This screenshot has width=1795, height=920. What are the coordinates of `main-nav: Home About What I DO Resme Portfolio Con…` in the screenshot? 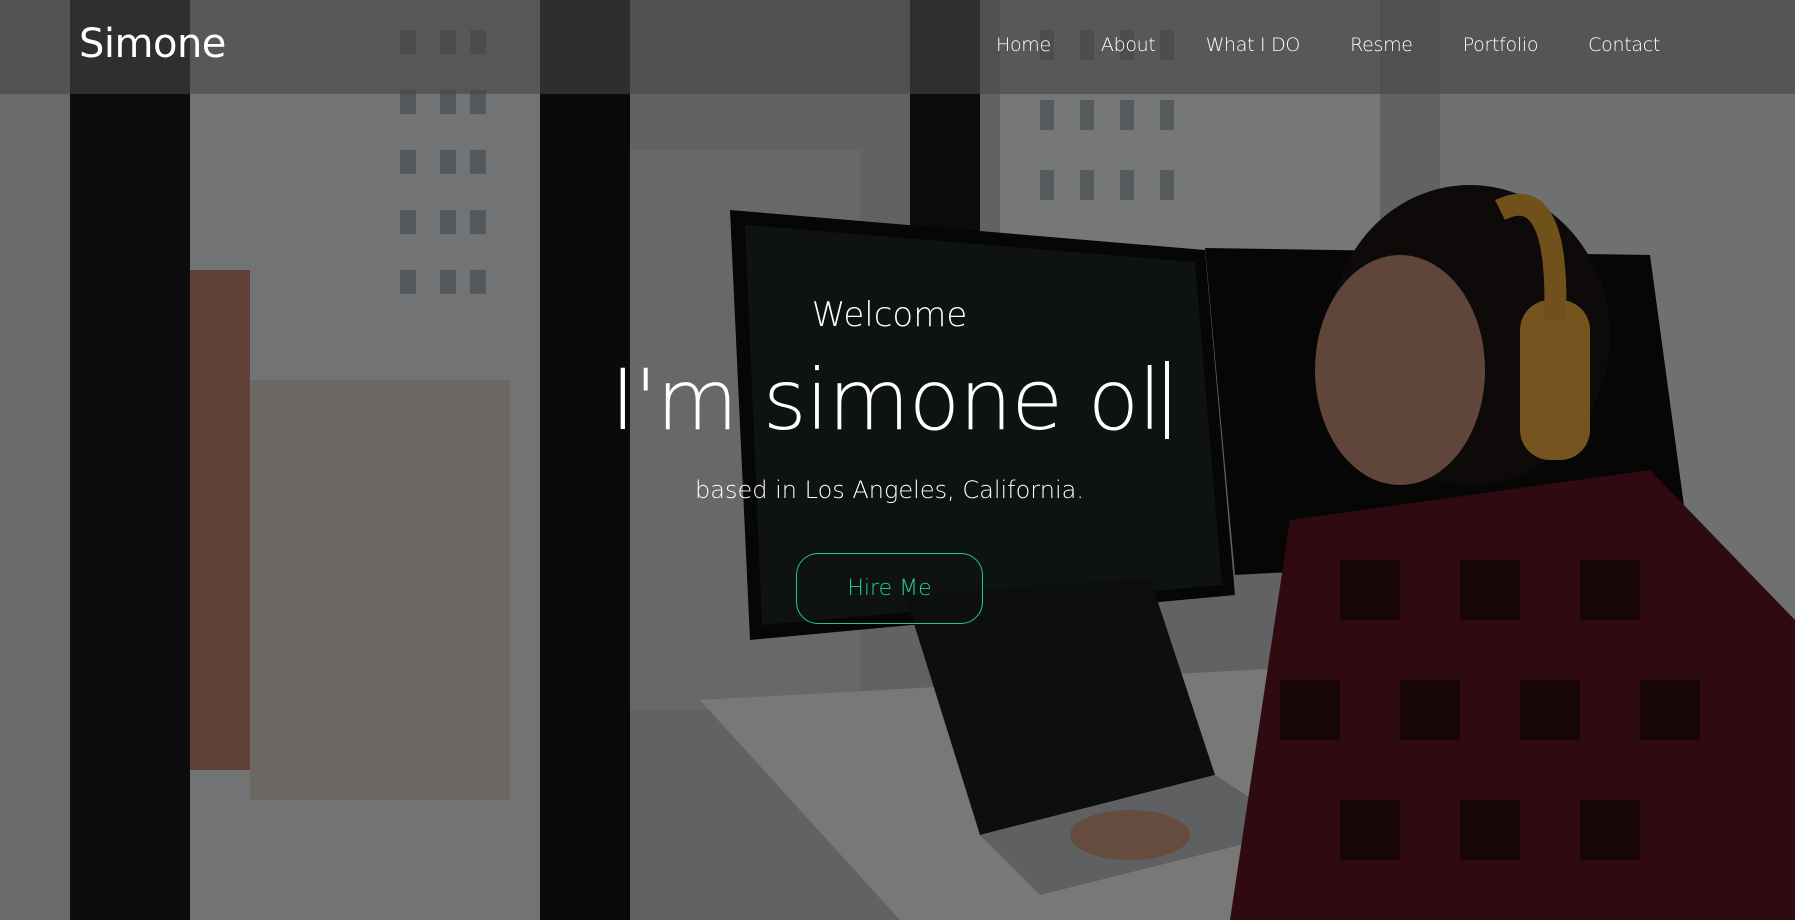 It's located at (1303, 45).